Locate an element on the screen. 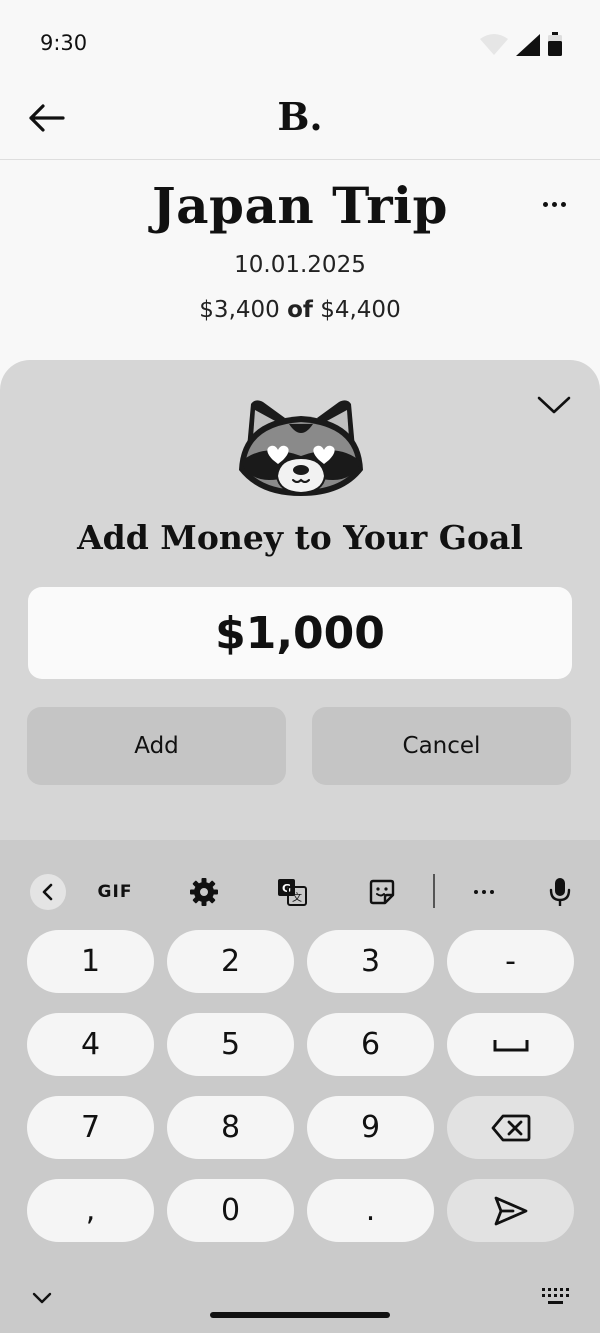 Image resolution: width=600 pixels, height=1333 pixels. toolbar-more-button is located at coordinates (484, 892).